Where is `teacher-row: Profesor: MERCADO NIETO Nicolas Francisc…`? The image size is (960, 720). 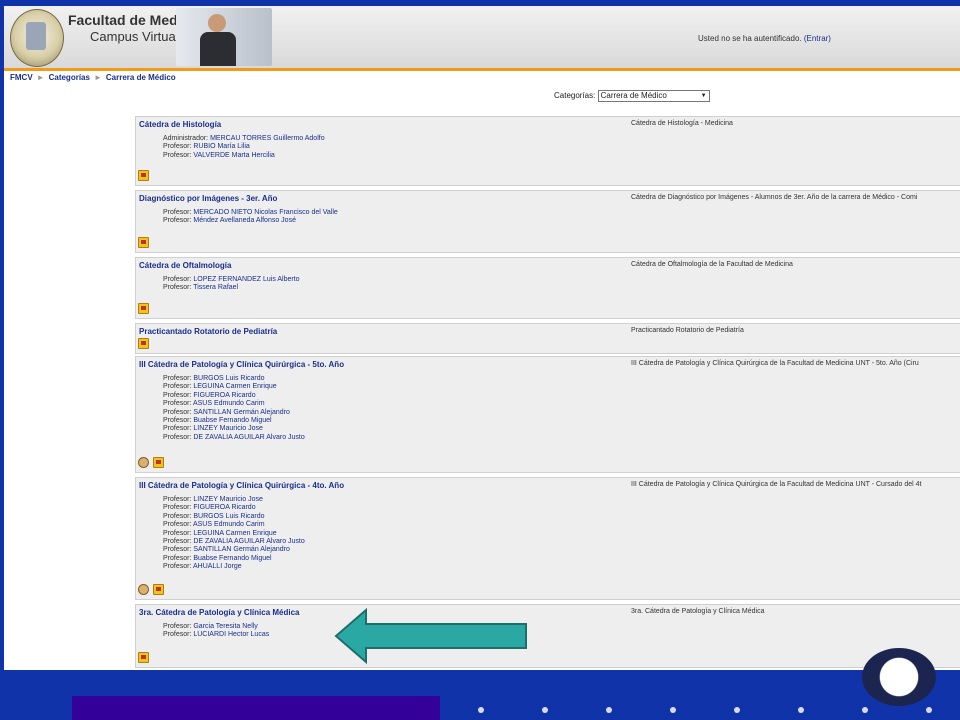
teacher-row: Profesor: MERCADO NIETO Nicolas Francisc… is located at coordinates (250, 213).